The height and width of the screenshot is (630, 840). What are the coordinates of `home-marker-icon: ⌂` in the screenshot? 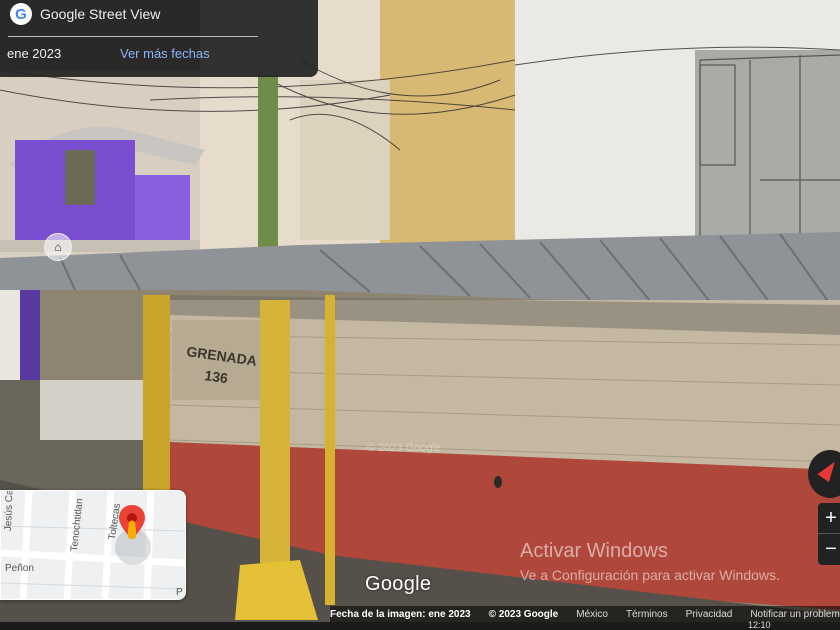 It's located at (58, 247).